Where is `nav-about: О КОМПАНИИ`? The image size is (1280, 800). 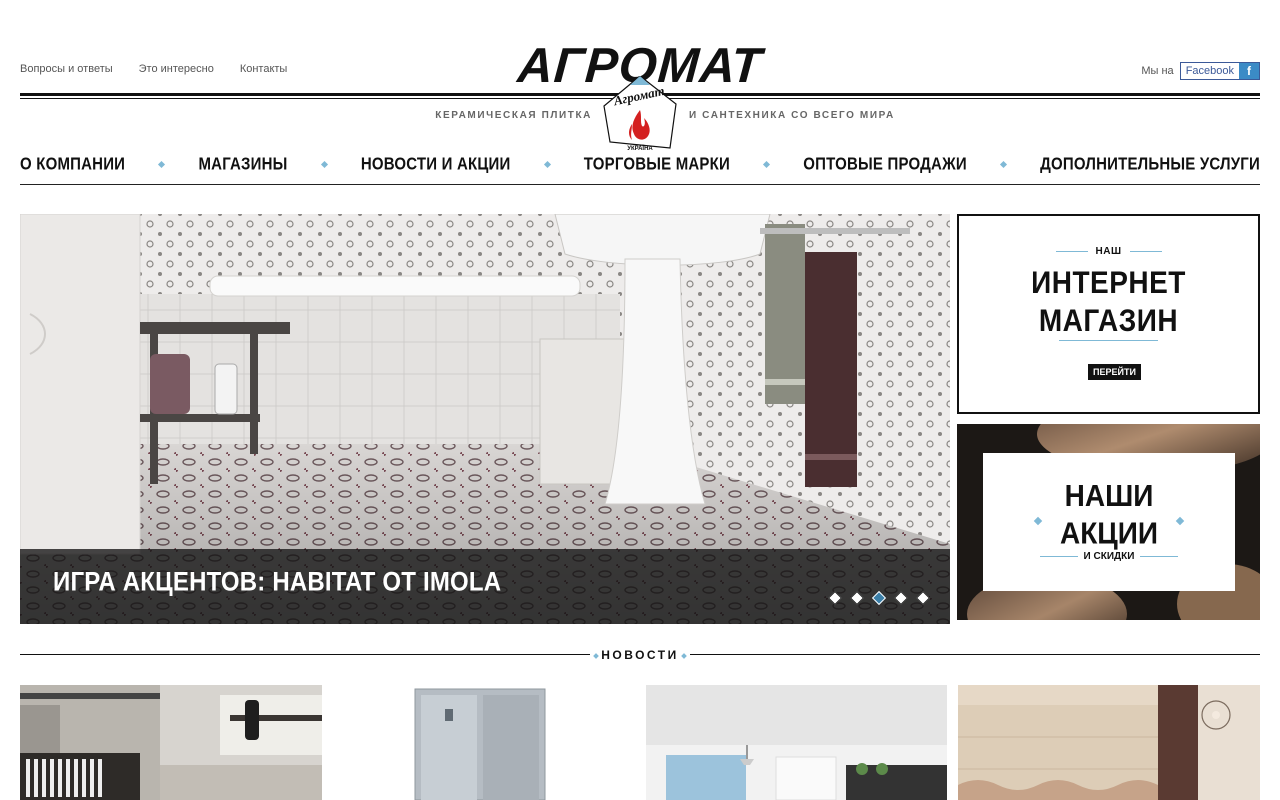
nav-about: О КОМПАНИИ is located at coordinates (72, 165).